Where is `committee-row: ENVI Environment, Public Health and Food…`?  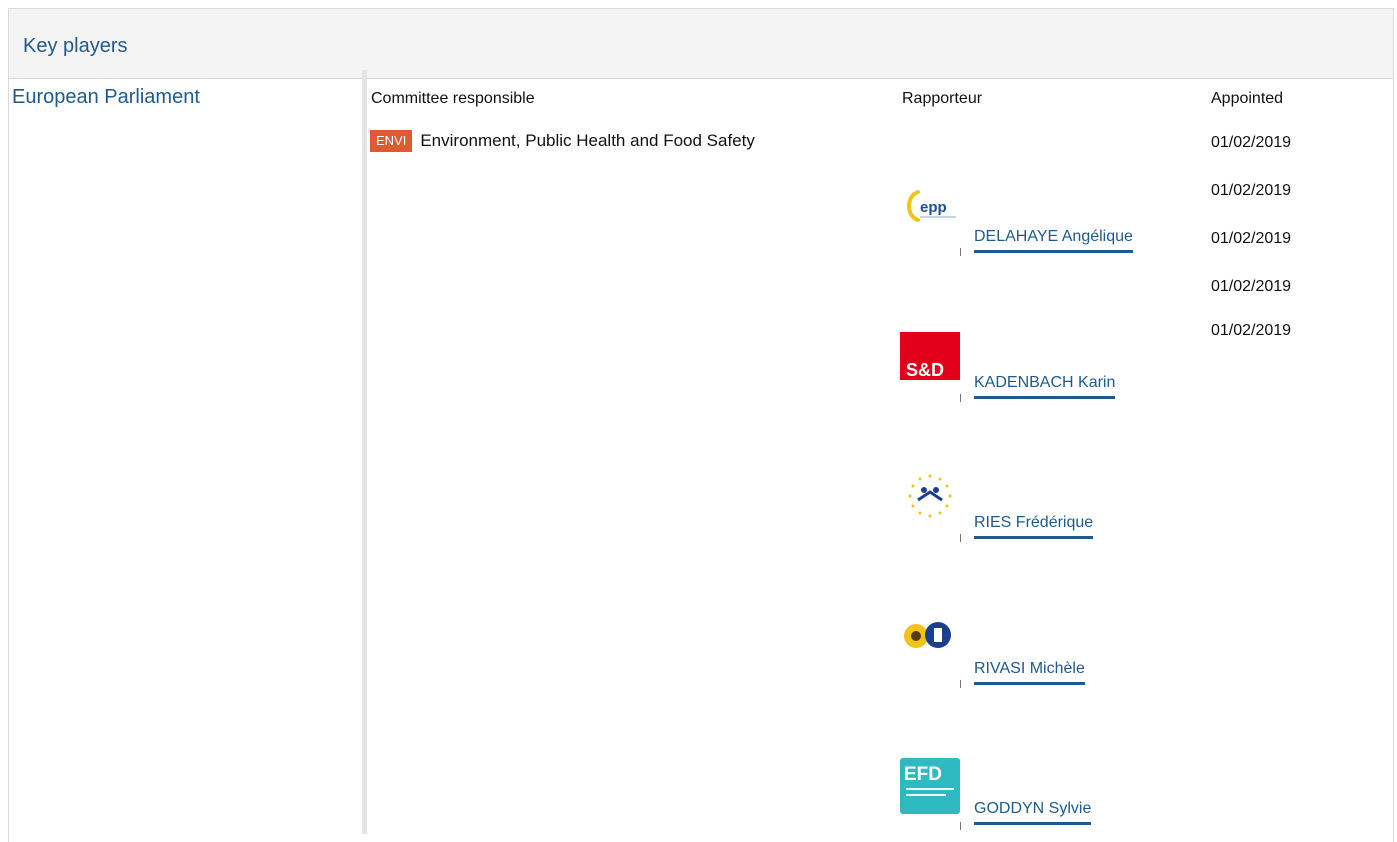
committee-row: ENVI Environment, Public Health and Food… is located at coordinates (562, 141).